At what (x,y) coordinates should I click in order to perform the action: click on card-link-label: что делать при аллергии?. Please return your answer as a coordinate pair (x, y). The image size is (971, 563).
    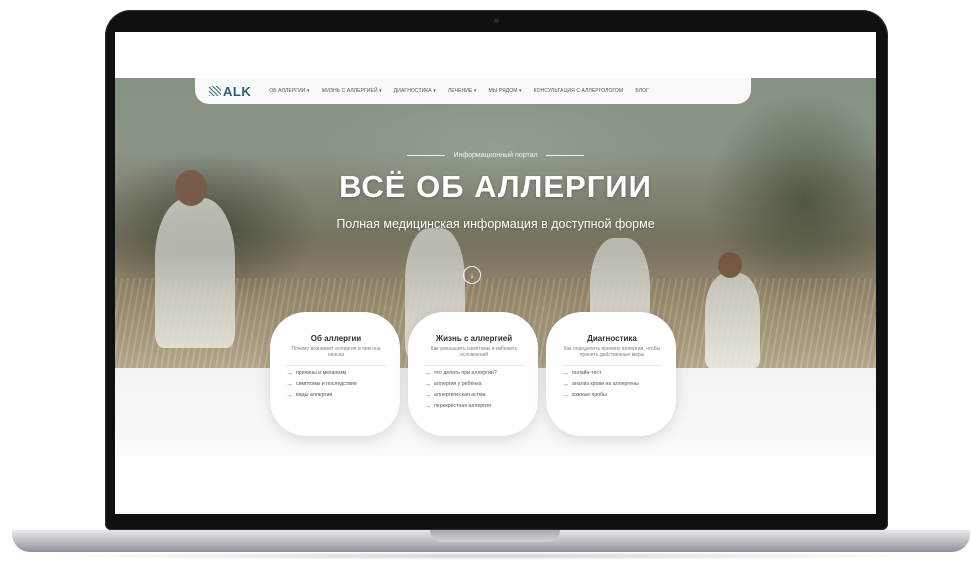
    Looking at the image, I should click on (465, 373).